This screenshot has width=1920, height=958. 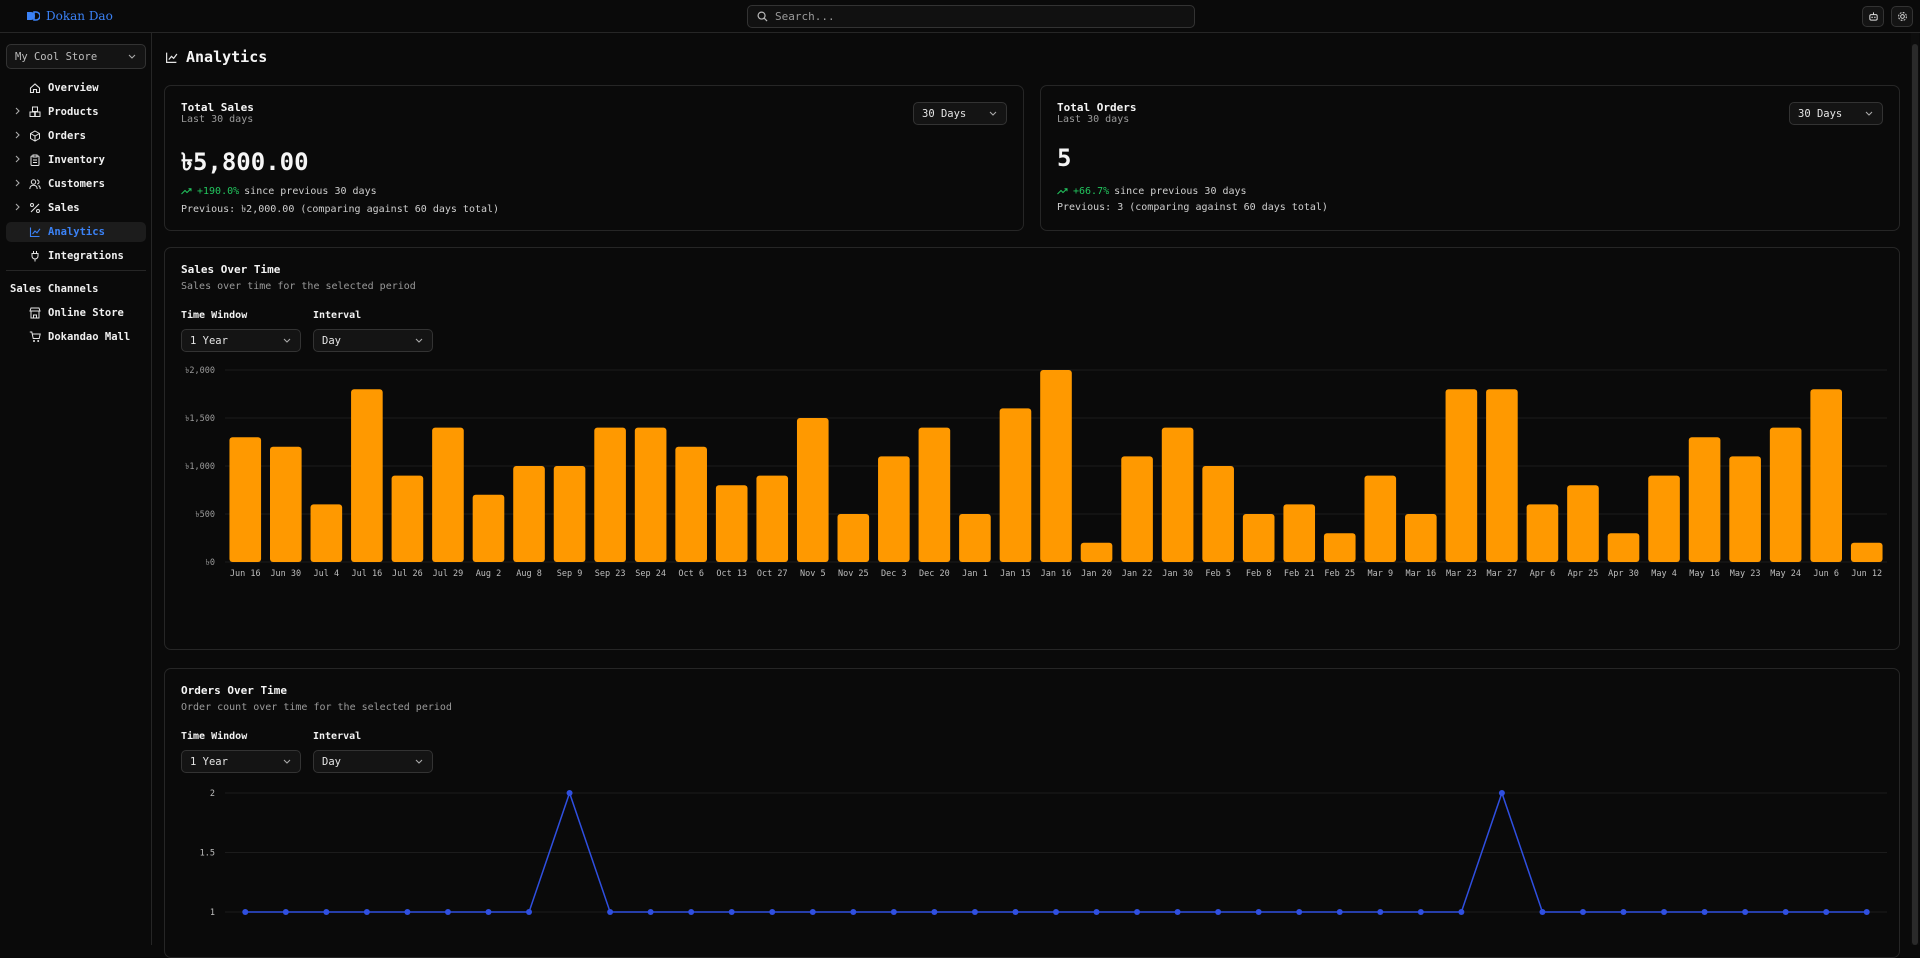 What do you see at coordinates (813, 574) in the screenshot?
I see `x-tick-label: Nov 5` at bounding box center [813, 574].